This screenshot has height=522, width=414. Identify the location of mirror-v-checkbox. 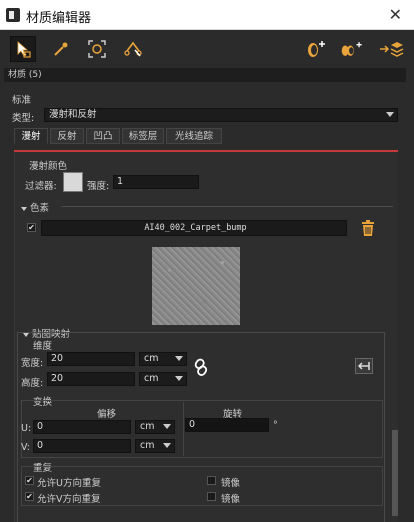
(211, 496).